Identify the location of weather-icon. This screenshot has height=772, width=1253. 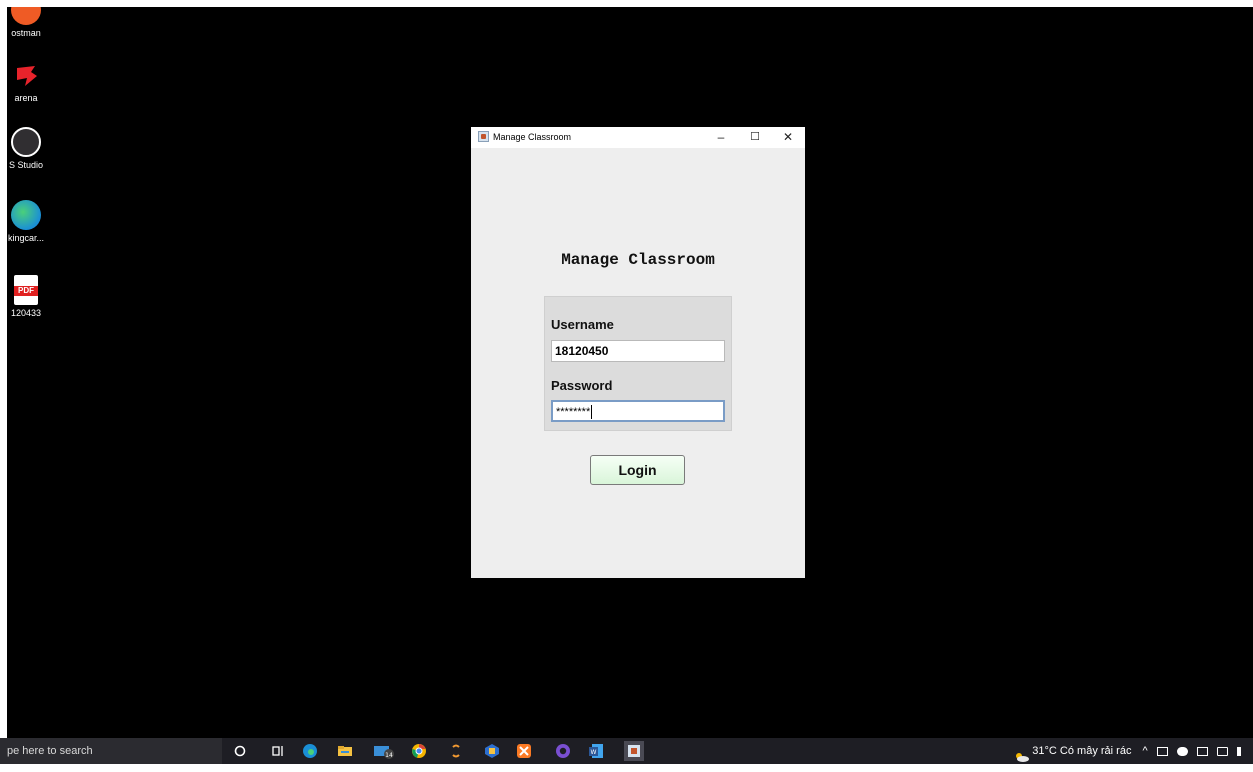
(1021, 754).